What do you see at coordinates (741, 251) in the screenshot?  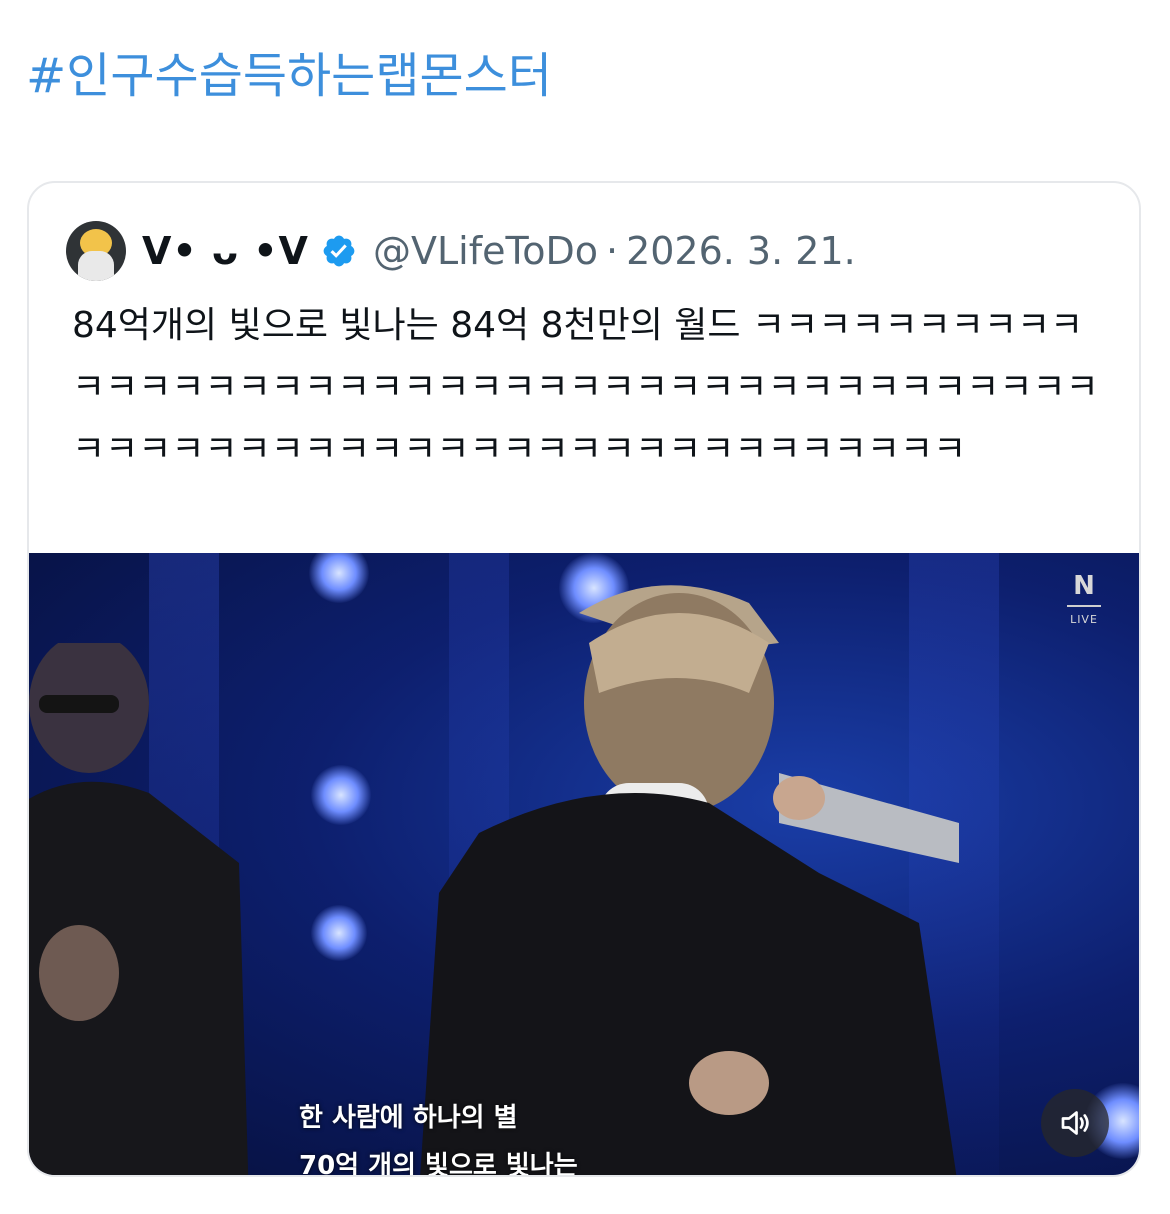 I see `tweet-date: 2026. 3. 21.` at bounding box center [741, 251].